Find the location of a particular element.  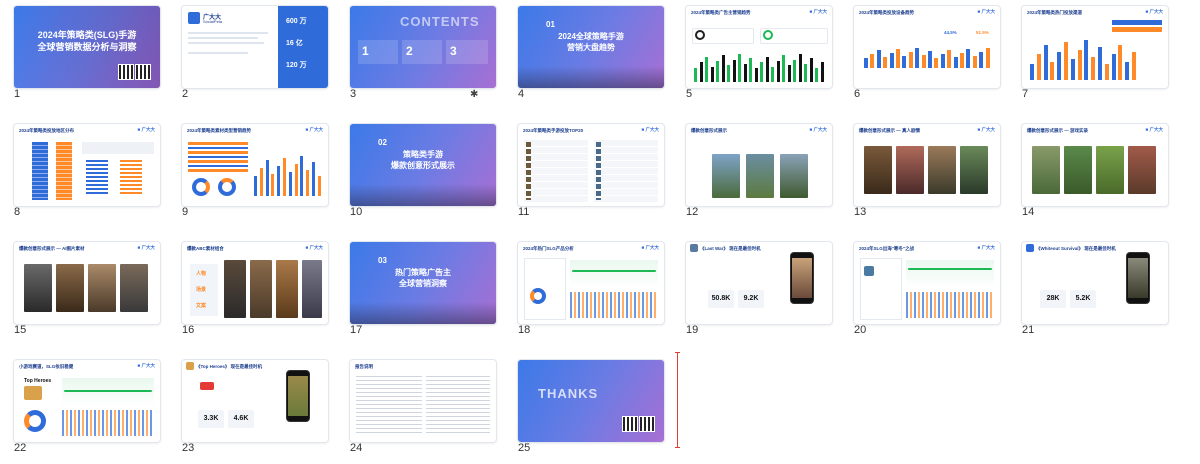

slide-thumbnail-5: 2024年策略类广告主营销趋势 ■ 广大大 5 is located at coordinates (752, 52).